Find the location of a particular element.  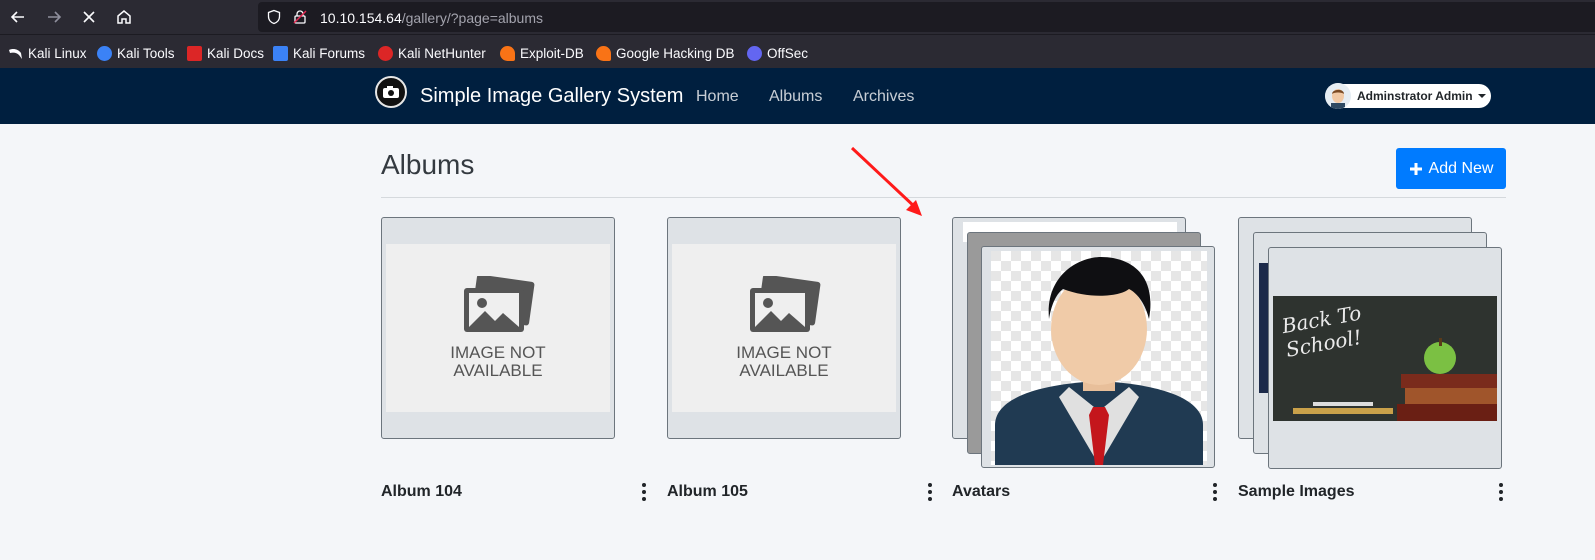

kali-tools-icon is located at coordinates (104, 53).